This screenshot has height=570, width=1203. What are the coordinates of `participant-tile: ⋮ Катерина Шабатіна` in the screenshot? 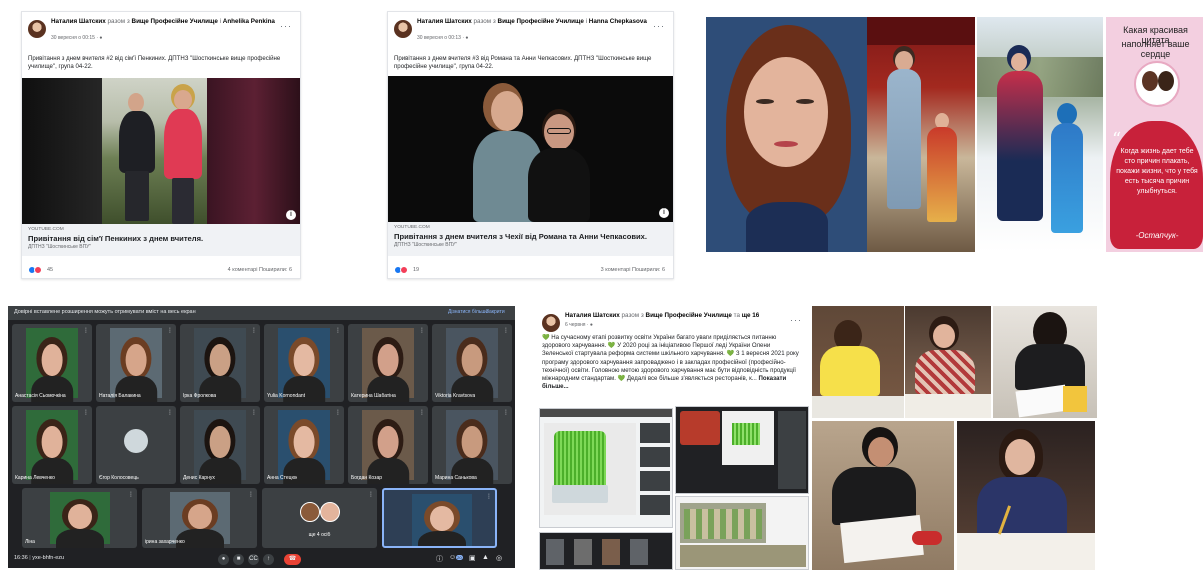 It's located at (388, 363).